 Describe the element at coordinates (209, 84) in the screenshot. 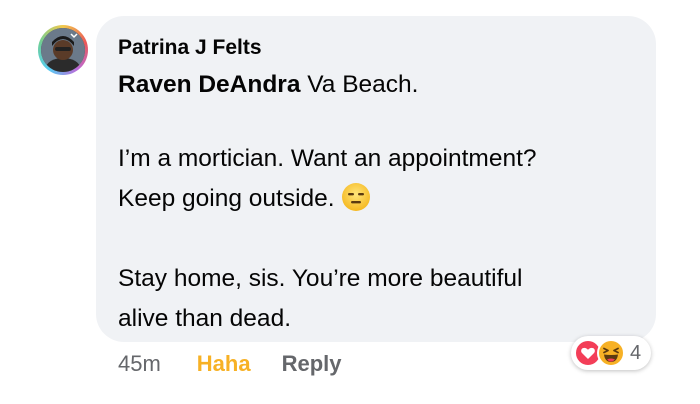

I see `mention-link: Raven DeAndra` at that location.